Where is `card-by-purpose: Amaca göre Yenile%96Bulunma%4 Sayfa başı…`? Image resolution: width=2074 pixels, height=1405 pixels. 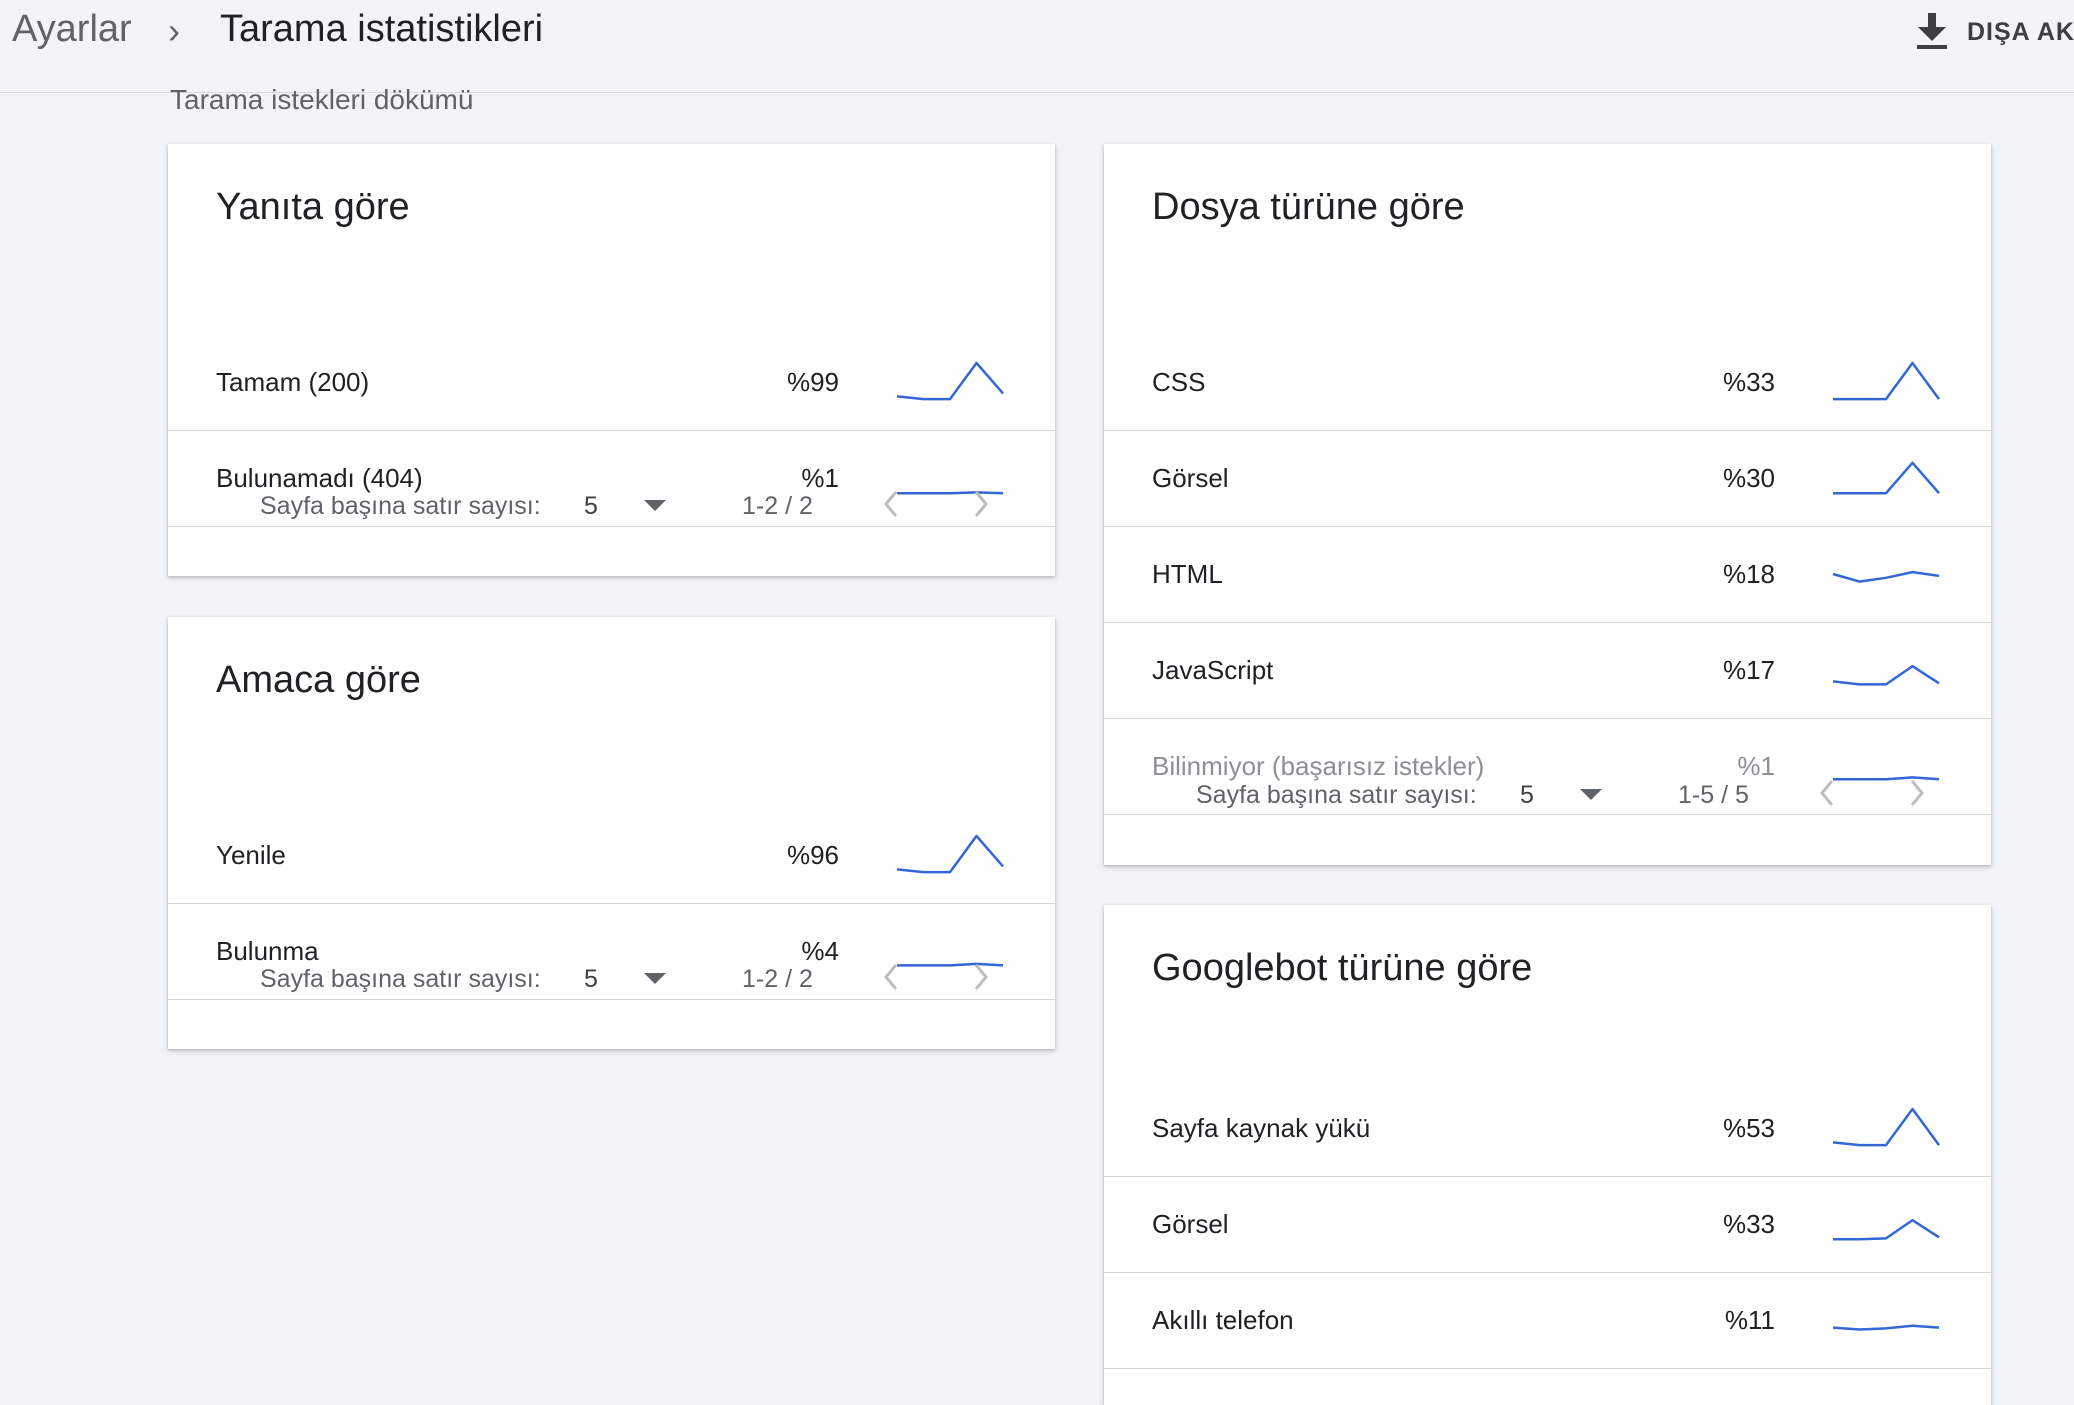 card-by-purpose: Amaca göre Yenile%96Bulunma%4 Sayfa başı… is located at coordinates (611, 833).